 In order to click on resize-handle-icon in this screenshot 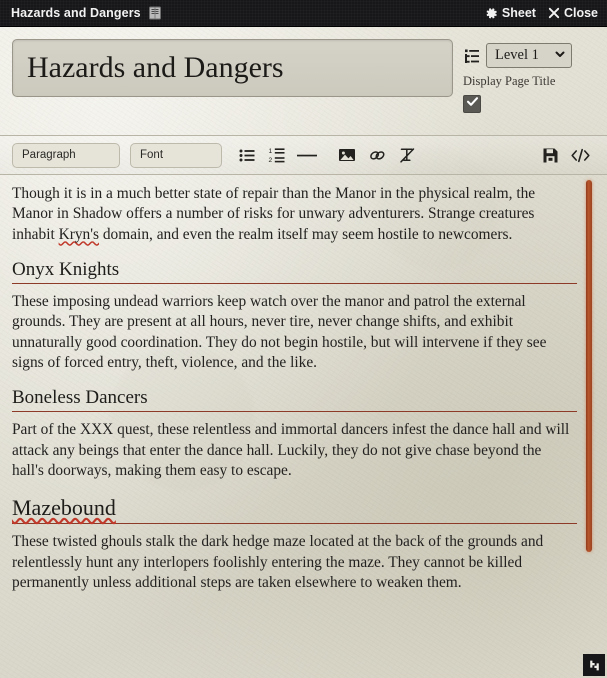, I will do `click(594, 665)`.